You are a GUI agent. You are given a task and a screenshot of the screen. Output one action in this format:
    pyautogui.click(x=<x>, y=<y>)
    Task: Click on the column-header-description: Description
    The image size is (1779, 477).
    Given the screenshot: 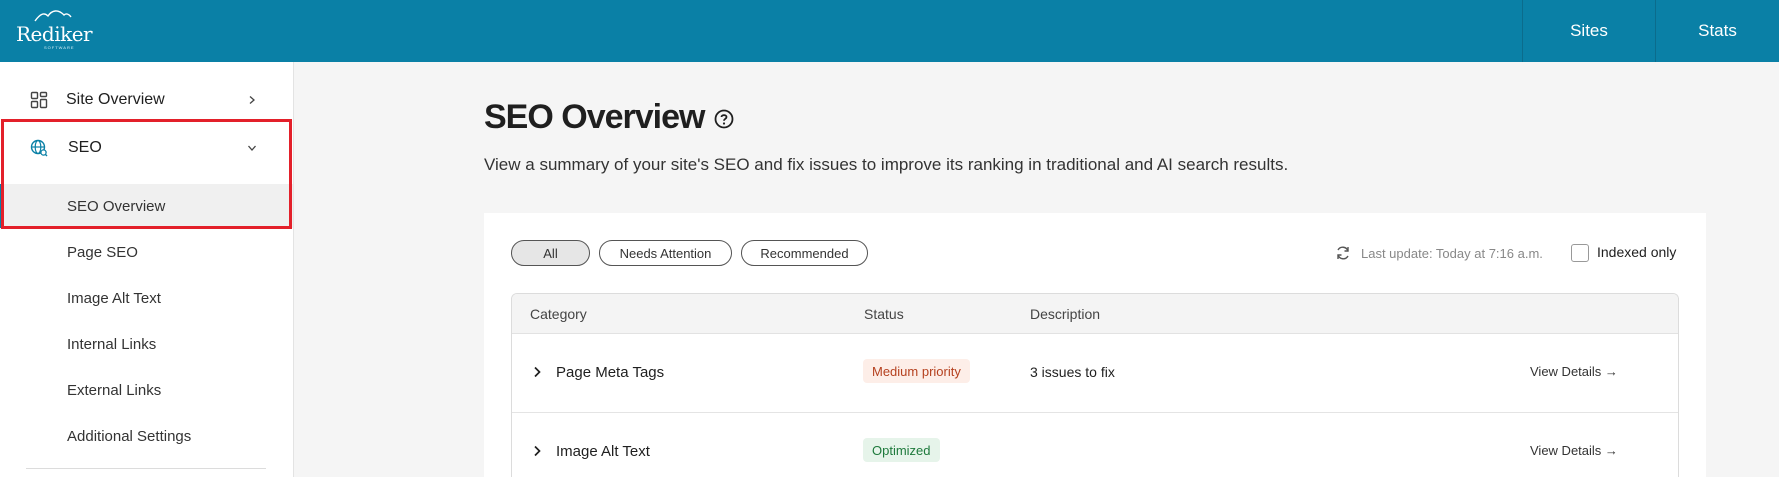 What is the action you would take?
    pyautogui.click(x=1065, y=314)
    